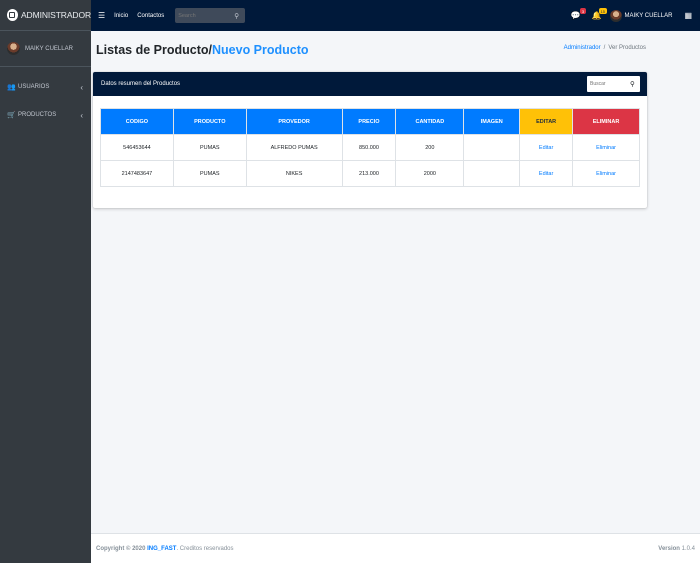 The image size is (700, 563). I want to click on cell-provedor: ALFREDO PUMAS, so click(294, 147).